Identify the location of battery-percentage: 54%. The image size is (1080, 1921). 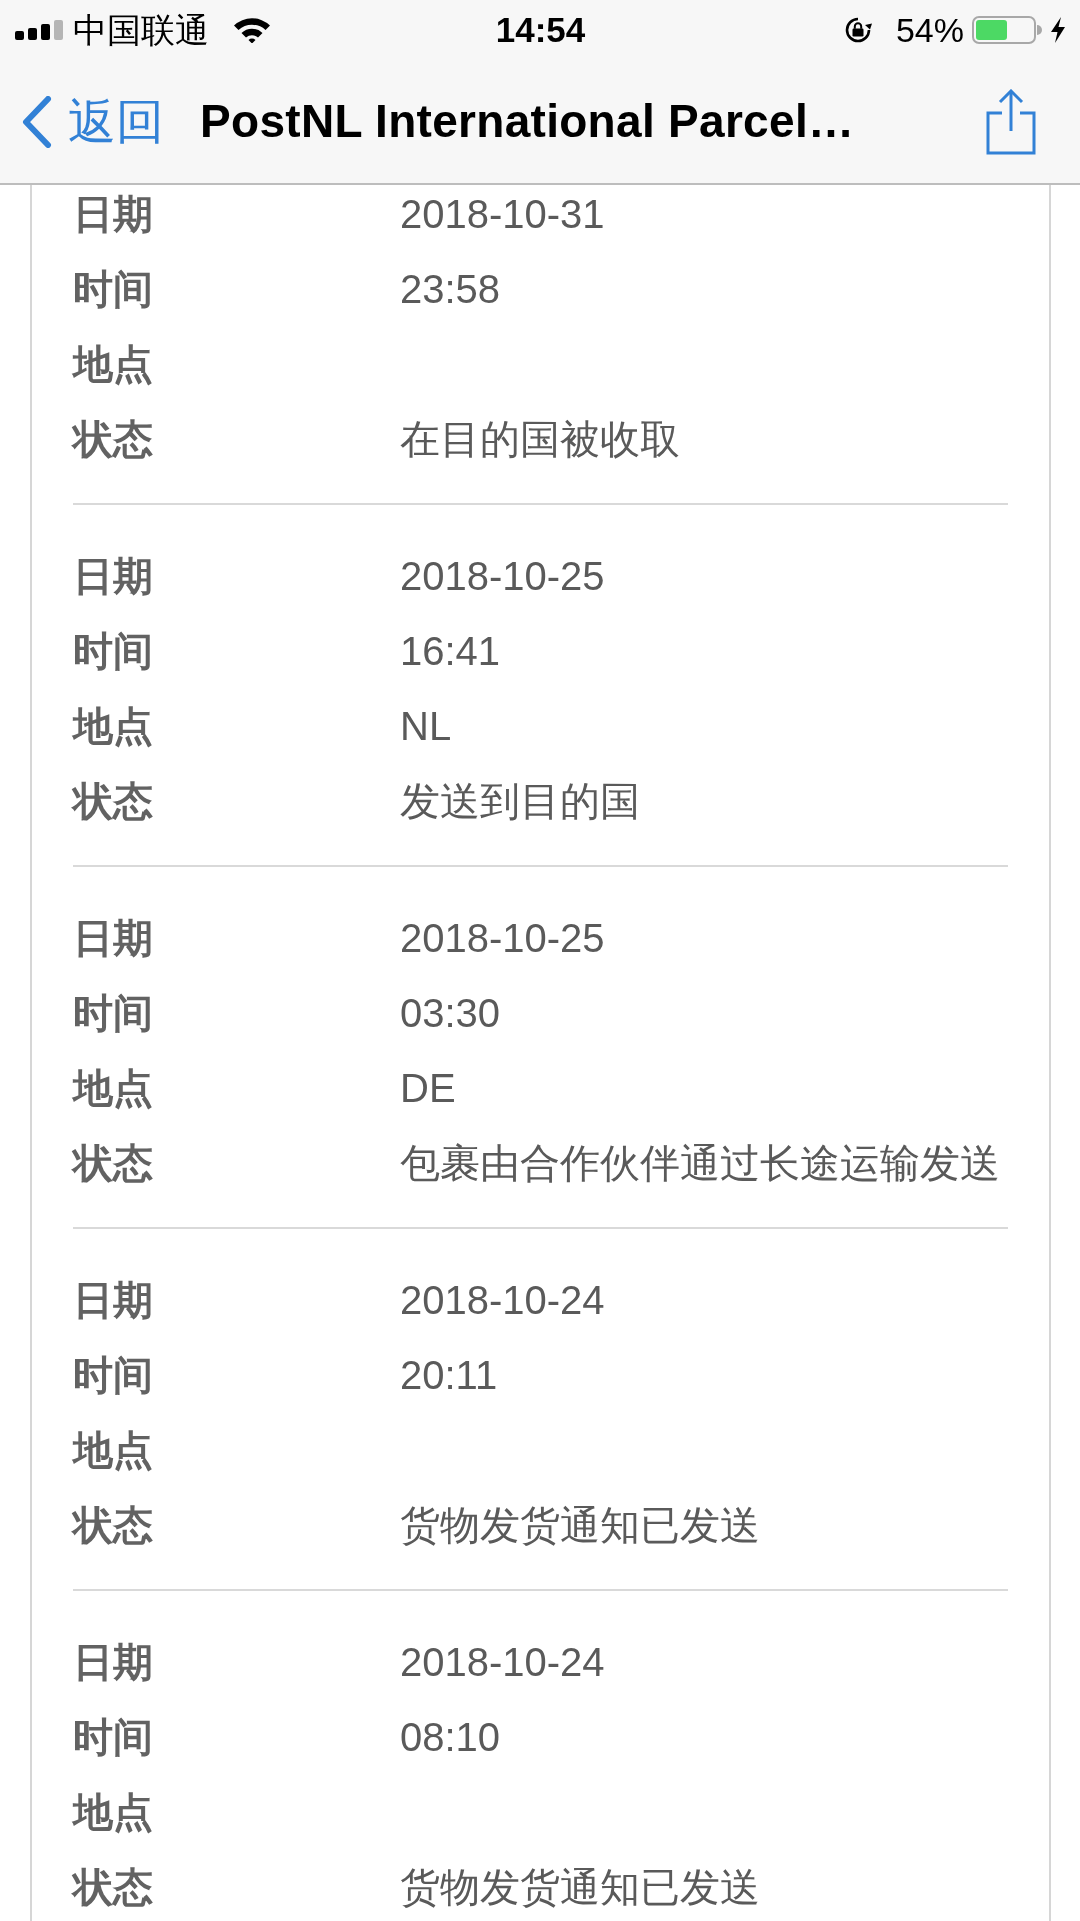
(929, 30).